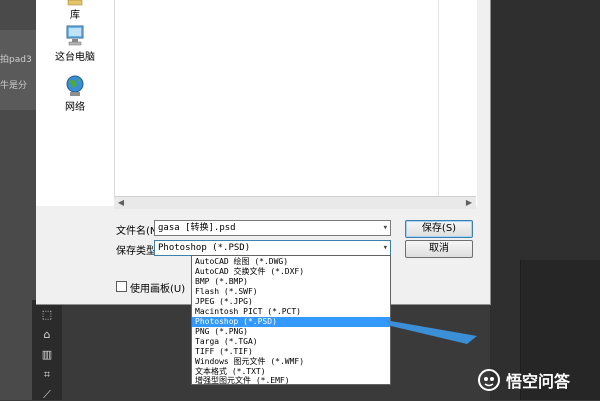 The image size is (600, 401). Describe the element at coordinates (75, 85) in the screenshot. I see `network-icon` at that location.